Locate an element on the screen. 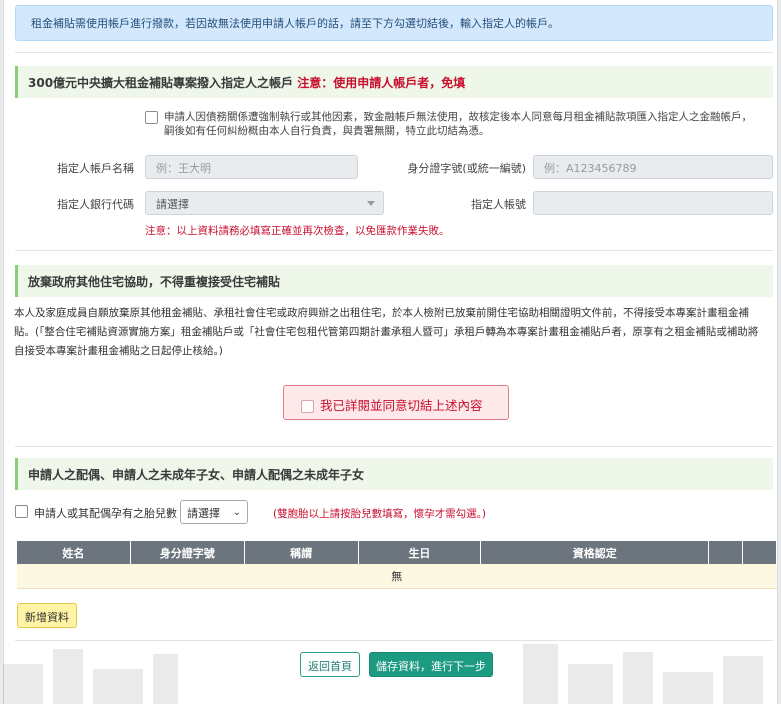 The width and height of the screenshot is (781, 704). col-name: 姓名 is located at coordinates (74, 552).